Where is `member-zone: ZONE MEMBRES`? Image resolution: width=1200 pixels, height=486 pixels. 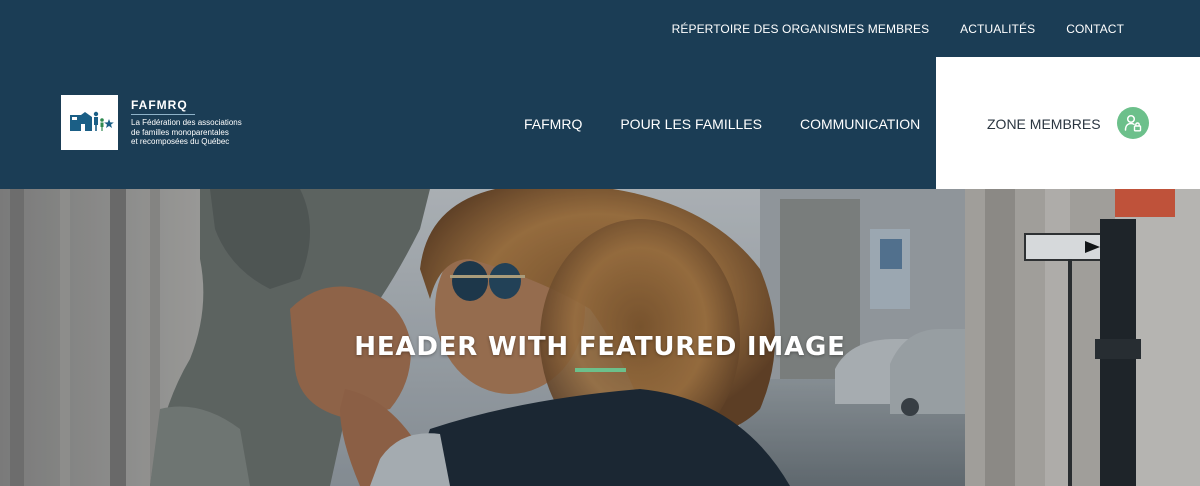 member-zone: ZONE MEMBRES is located at coordinates (1068, 123).